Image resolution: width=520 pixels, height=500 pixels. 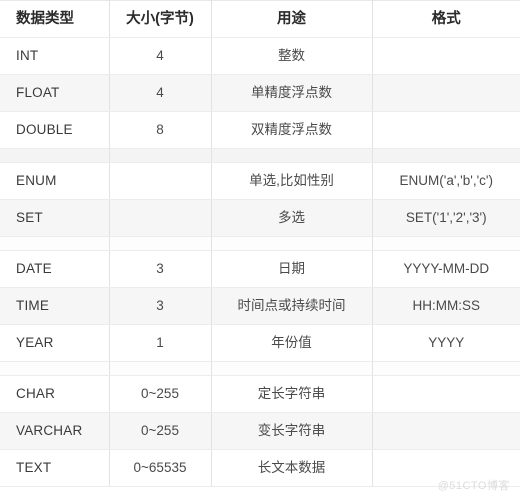 I want to click on cell-usage: 单精度浮点数, so click(x=292, y=93).